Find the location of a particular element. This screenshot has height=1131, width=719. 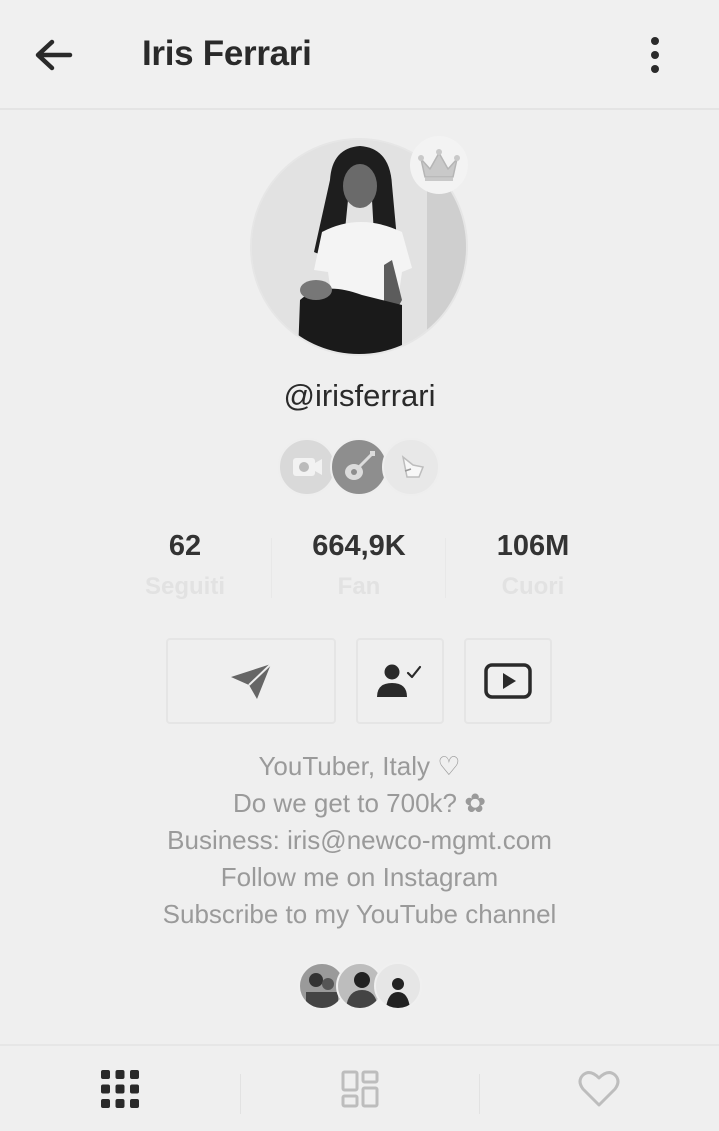

profile-stats: 62 Seguiti 664,9K Fan 106M Cuori is located at coordinates (359, 570).